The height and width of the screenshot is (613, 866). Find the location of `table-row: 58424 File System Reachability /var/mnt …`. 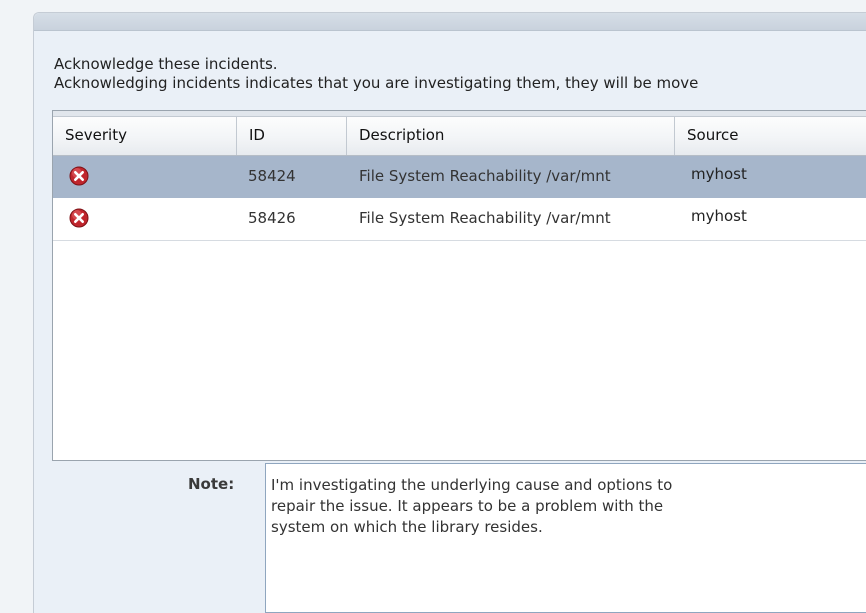

table-row: 58424 File System Reachability /var/mnt … is located at coordinates (459, 177).